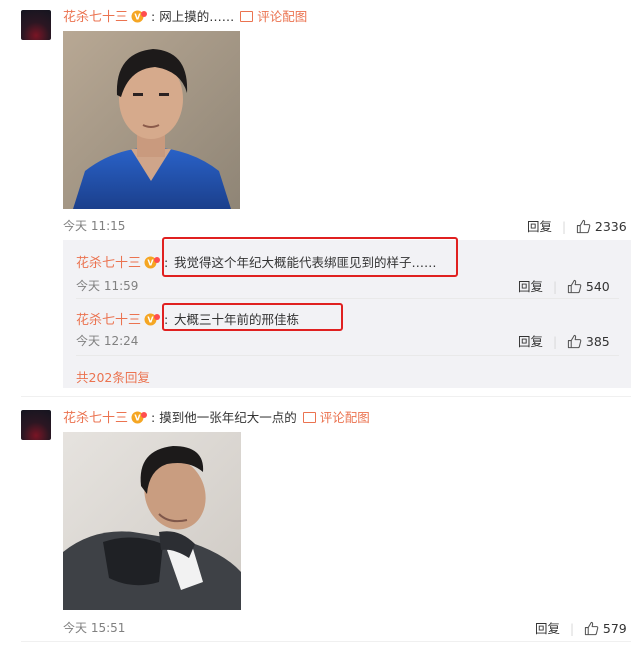  Describe the element at coordinates (564, 285) in the screenshot. I see `reply-actions: 回复 | 540` at that location.